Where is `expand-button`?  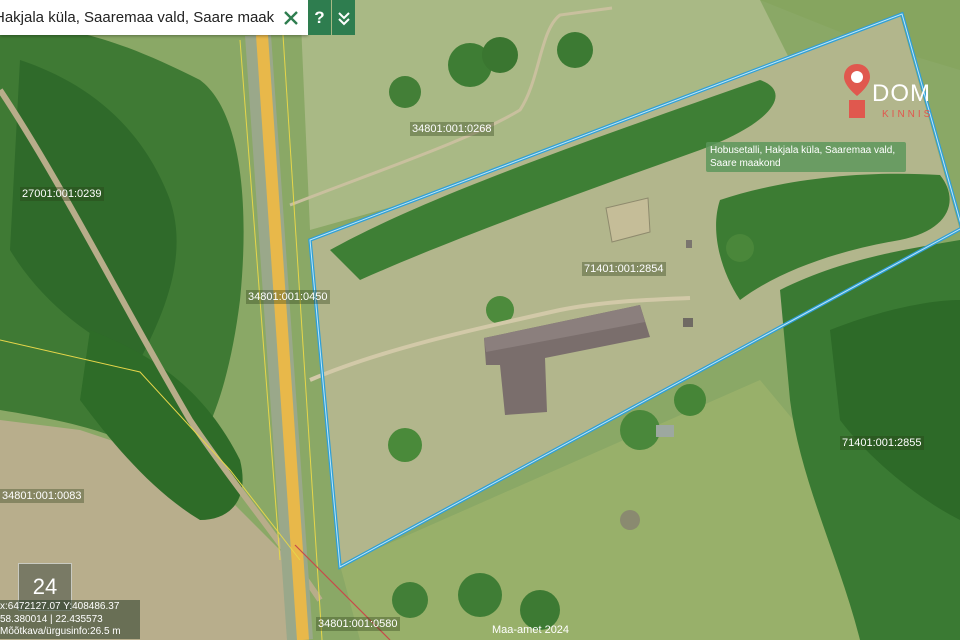 expand-button is located at coordinates (343, 17).